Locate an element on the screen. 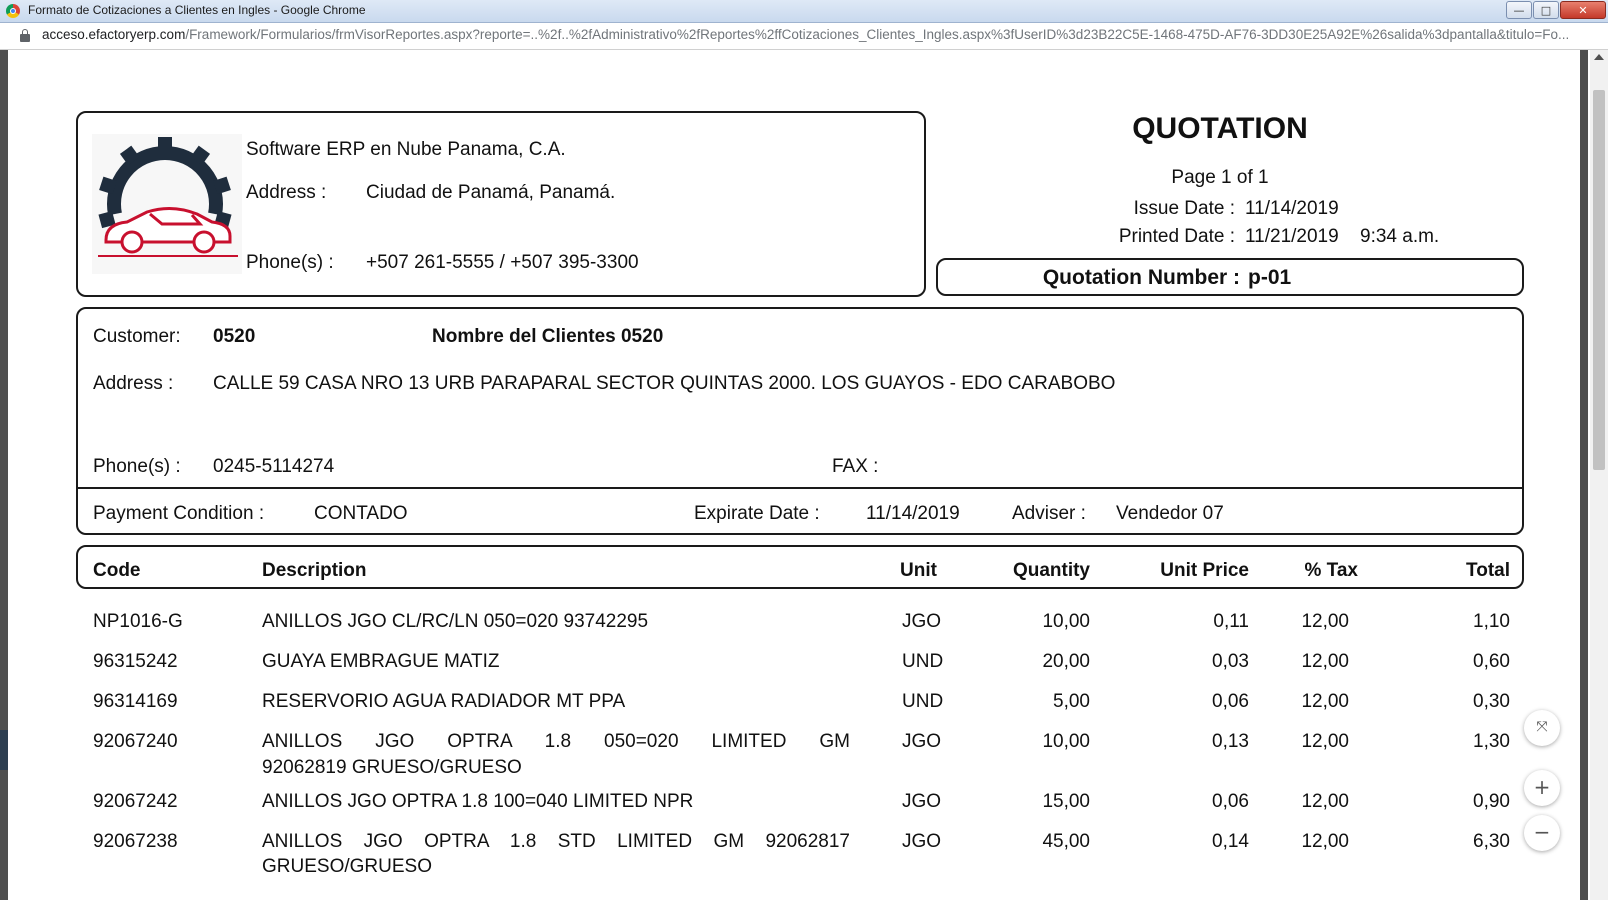  row-total: 1,30 is located at coordinates (1491, 741).